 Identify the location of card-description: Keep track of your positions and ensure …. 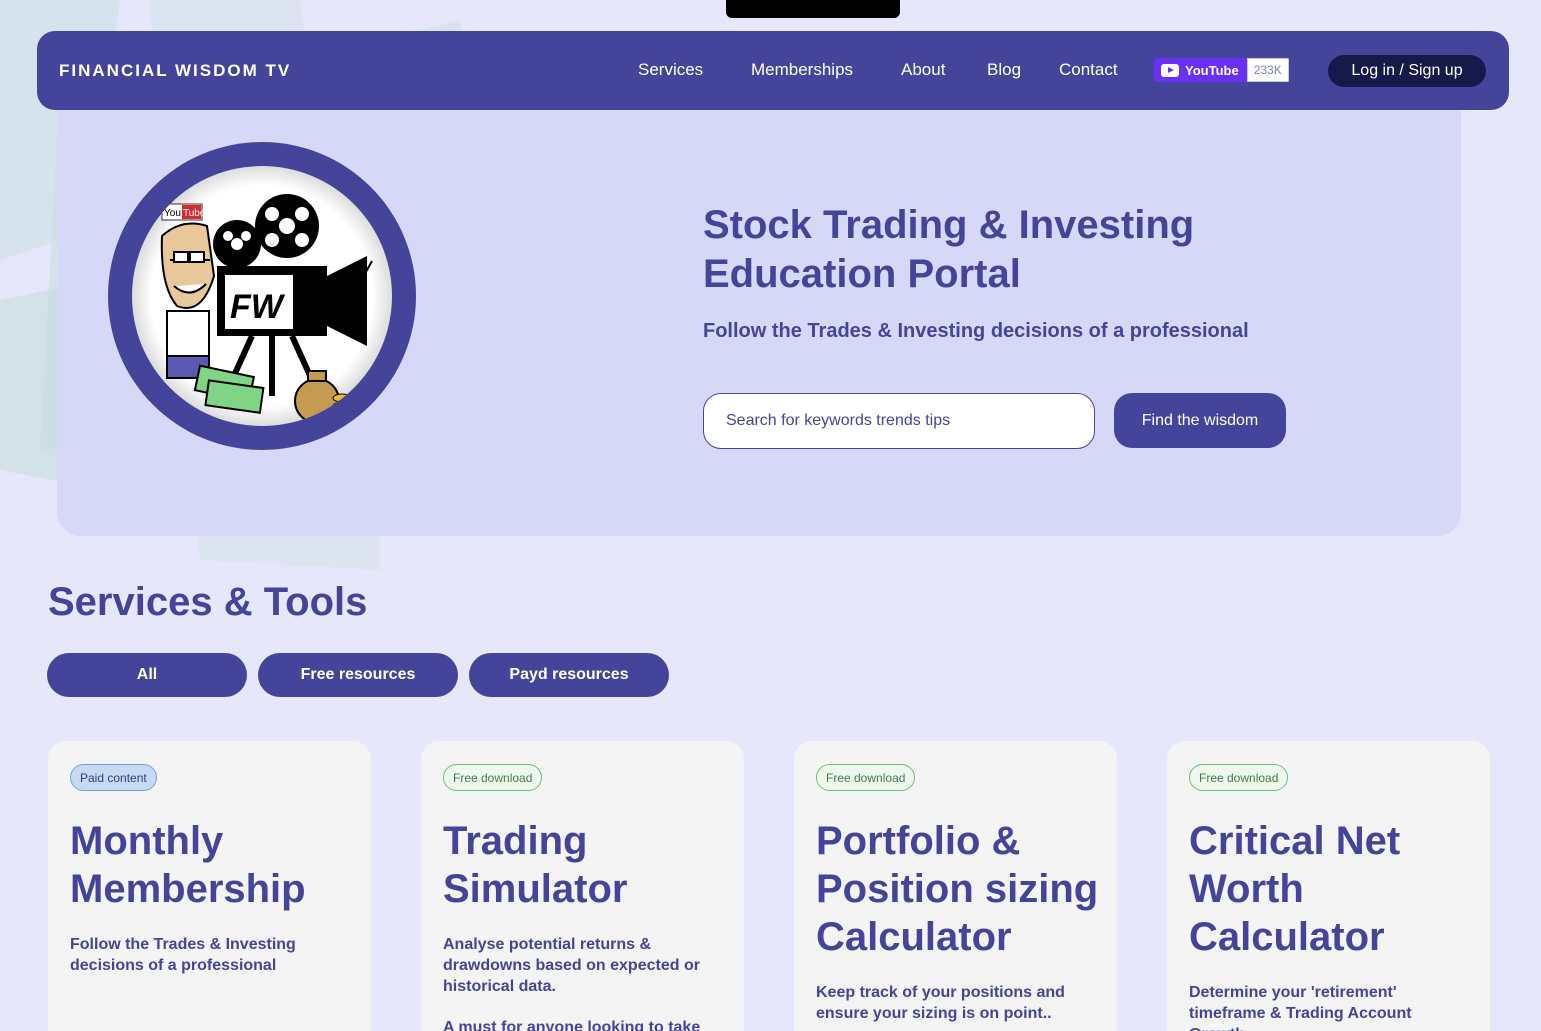
(940, 1003).